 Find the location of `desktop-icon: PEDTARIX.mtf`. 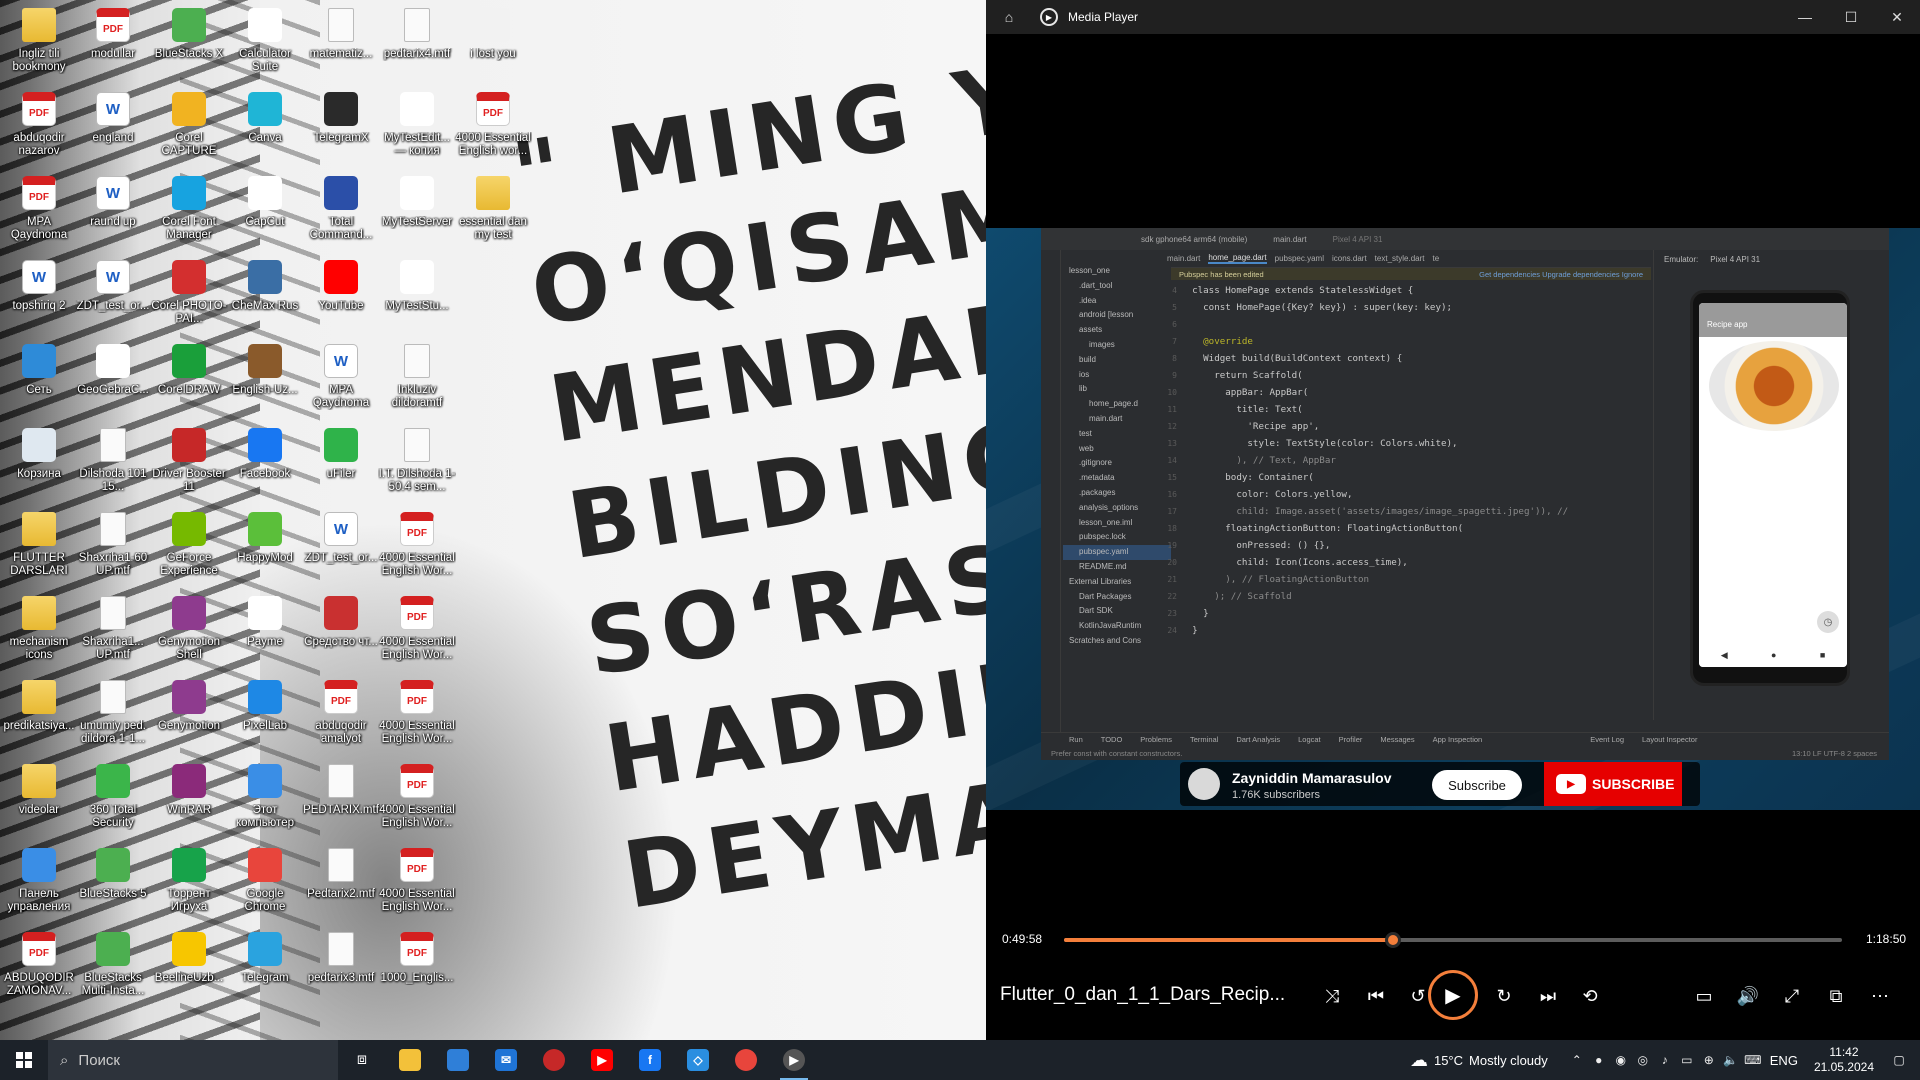

desktop-icon: PEDTARIX.mtf is located at coordinates (341, 800).